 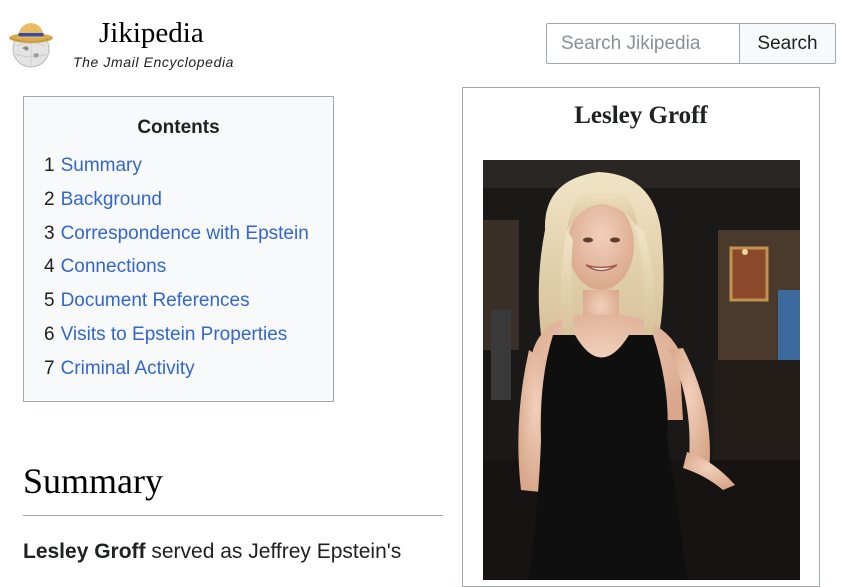 What do you see at coordinates (151, 33) in the screenshot?
I see `site-title: Jikipedia` at bounding box center [151, 33].